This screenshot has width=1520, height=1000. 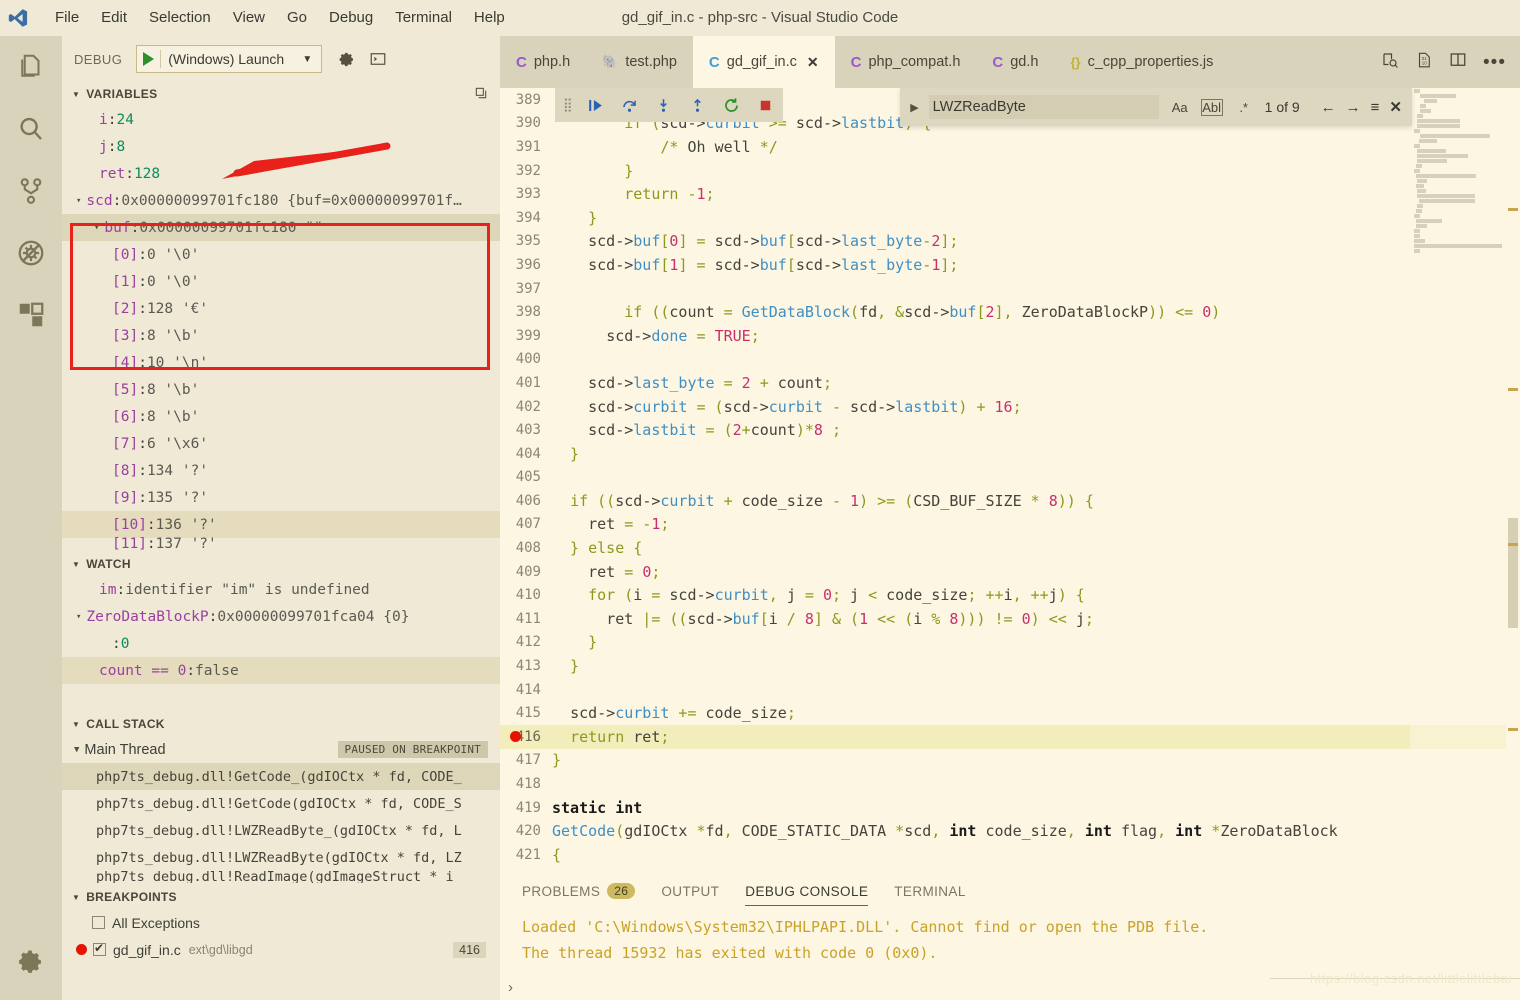 What do you see at coordinates (595, 105) in the screenshot?
I see `continue-button` at bounding box center [595, 105].